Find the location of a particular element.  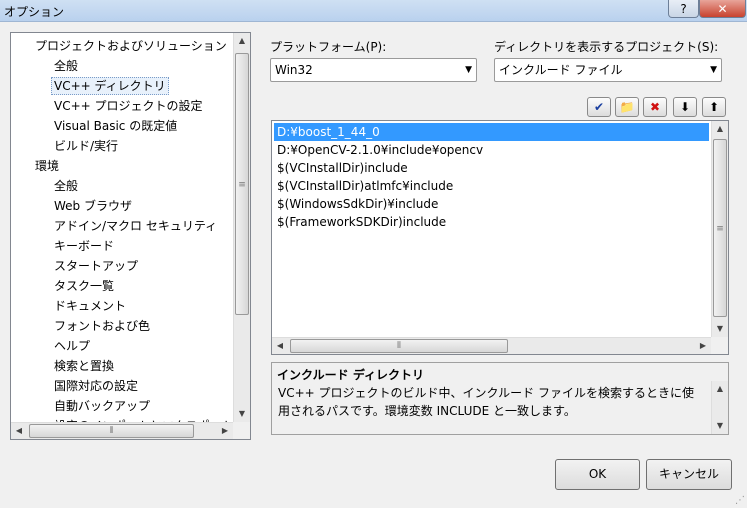

tree-item-label: フォントおよび色 is located at coordinates (102, 326).